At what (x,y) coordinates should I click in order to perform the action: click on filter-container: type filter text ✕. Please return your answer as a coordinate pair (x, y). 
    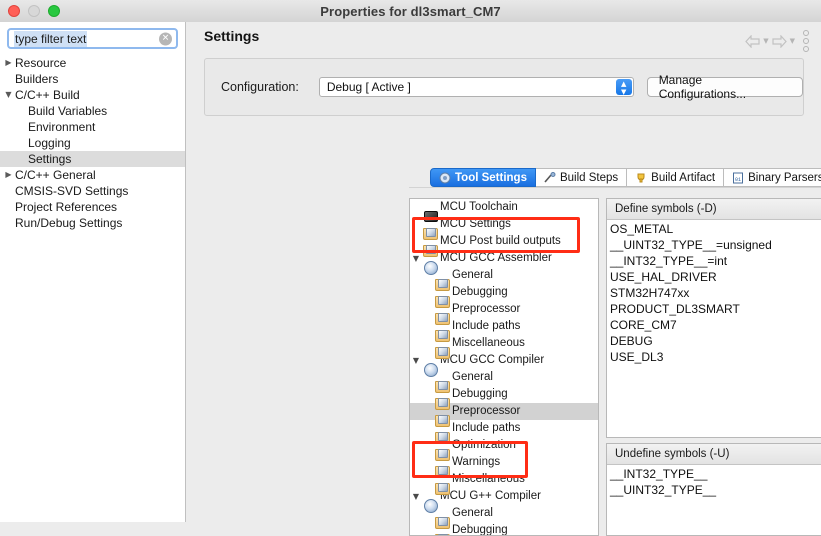
    Looking at the image, I should click on (92, 37).